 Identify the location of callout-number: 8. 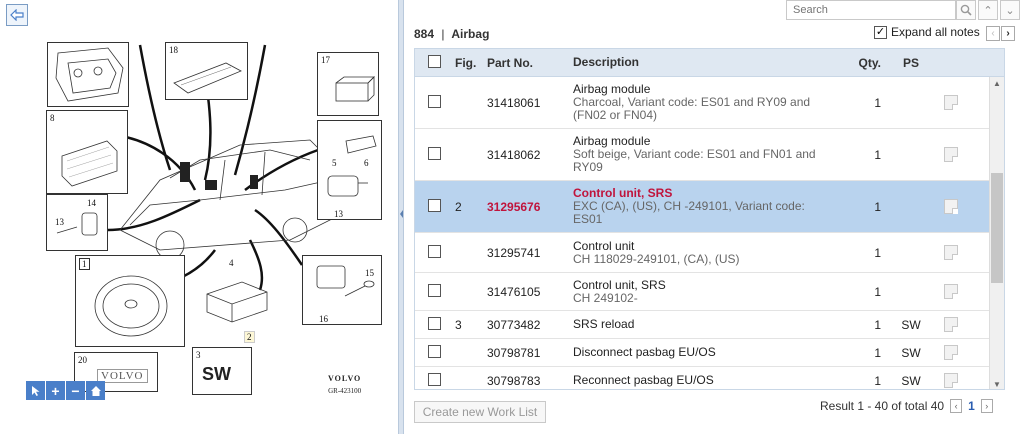
(52, 118).